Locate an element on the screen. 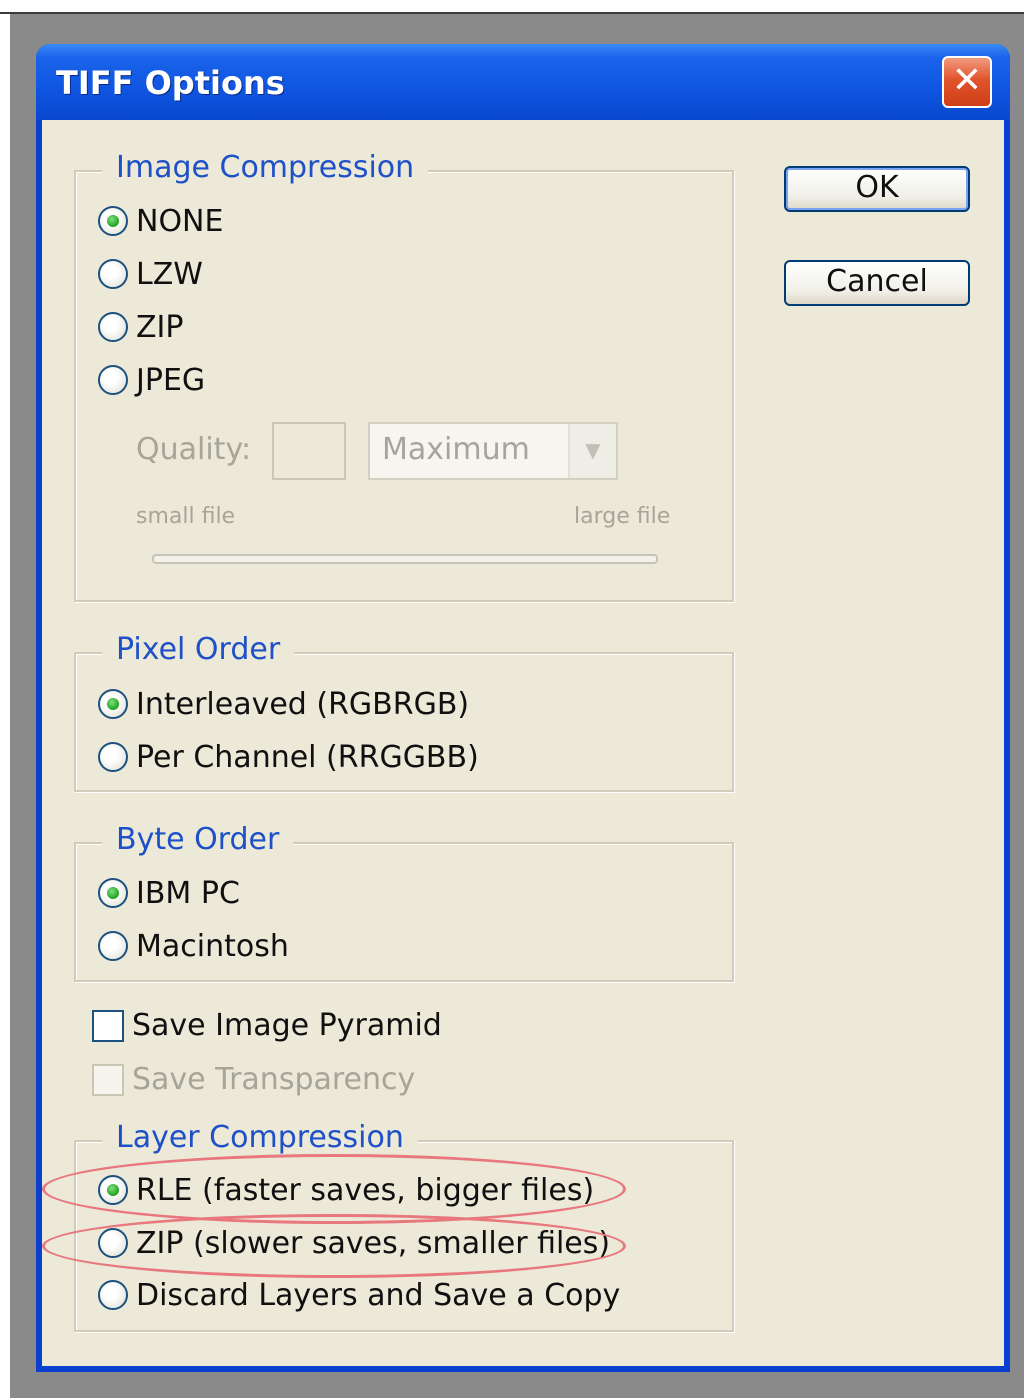 The height and width of the screenshot is (1398, 1024). option-ibm-pc-label: IBM PC is located at coordinates (188, 894).